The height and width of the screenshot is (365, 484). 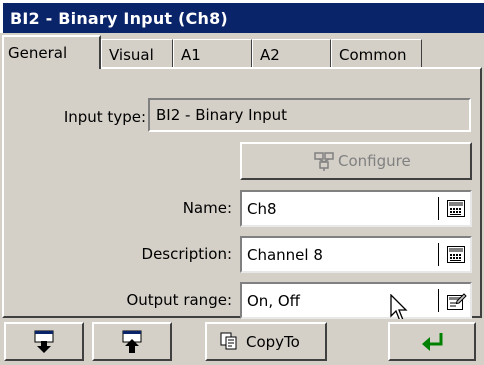 I want to click on copy-icon, so click(x=228, y=341).